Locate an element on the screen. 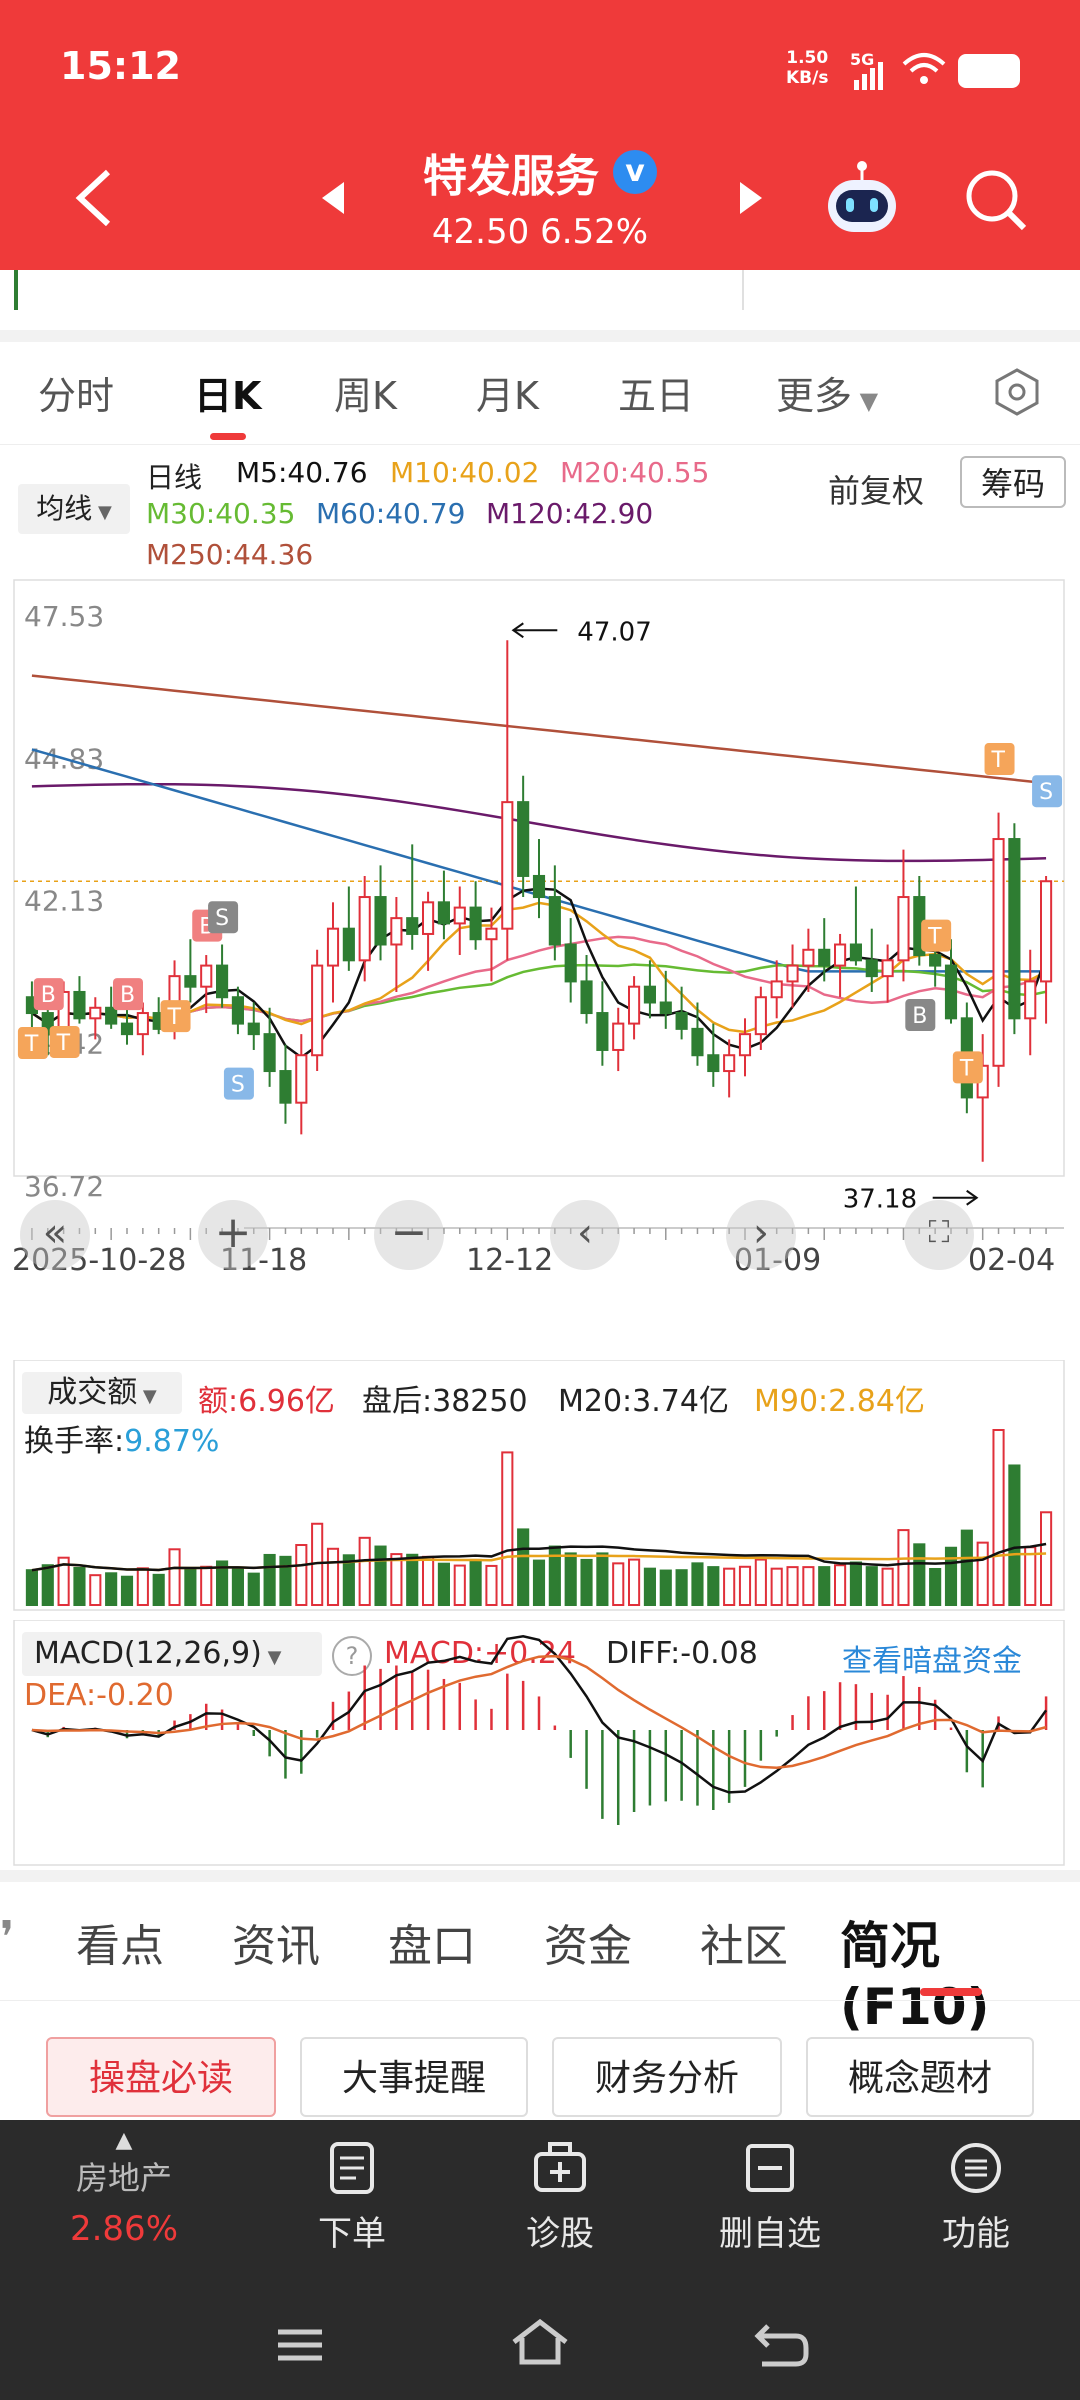 Image resolution: width=1080 pixels, height=2400 pixels. bottom-tabs-divider is located at coordinates (540, 2000).